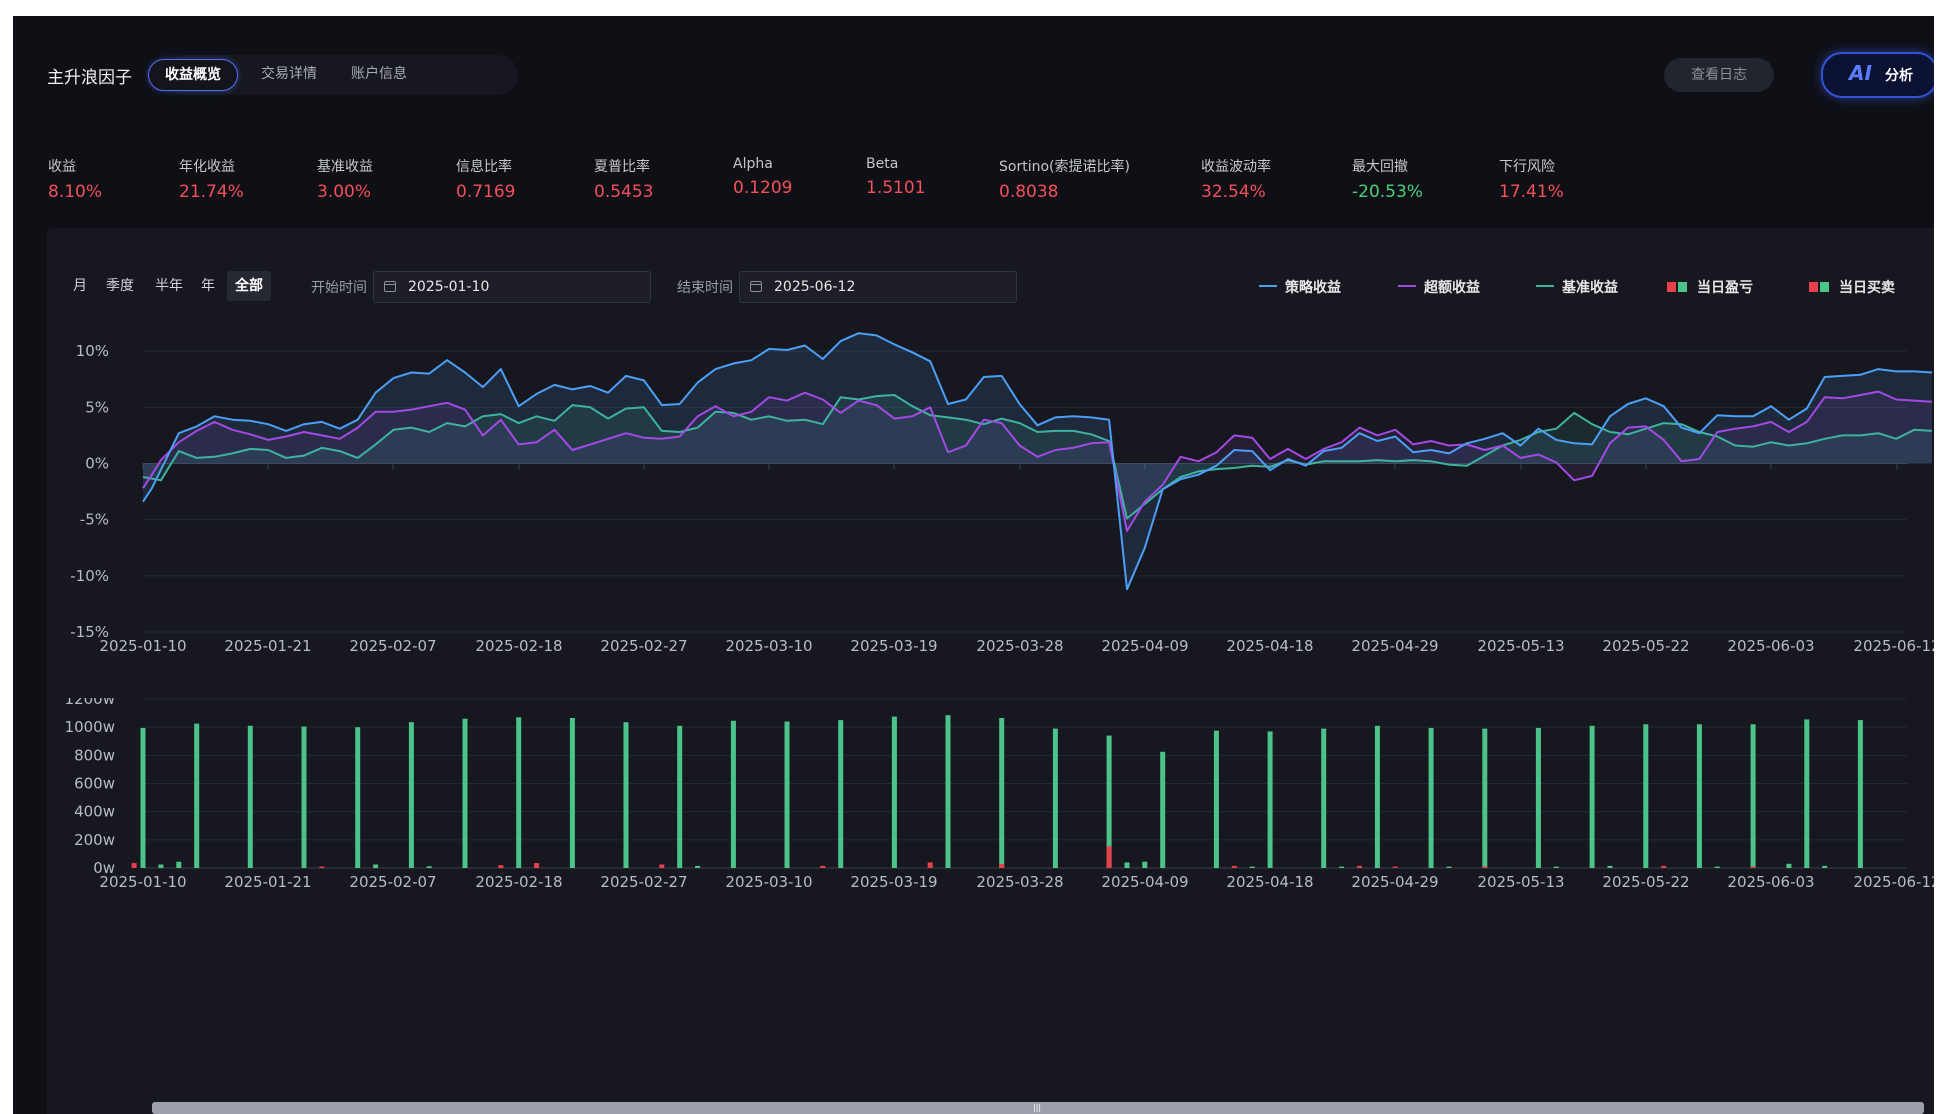  What do you see at coordinates (1380, 167) in the screenshot?
I see `metric-label: 最大回撤` at bounding box center [1380, 167].